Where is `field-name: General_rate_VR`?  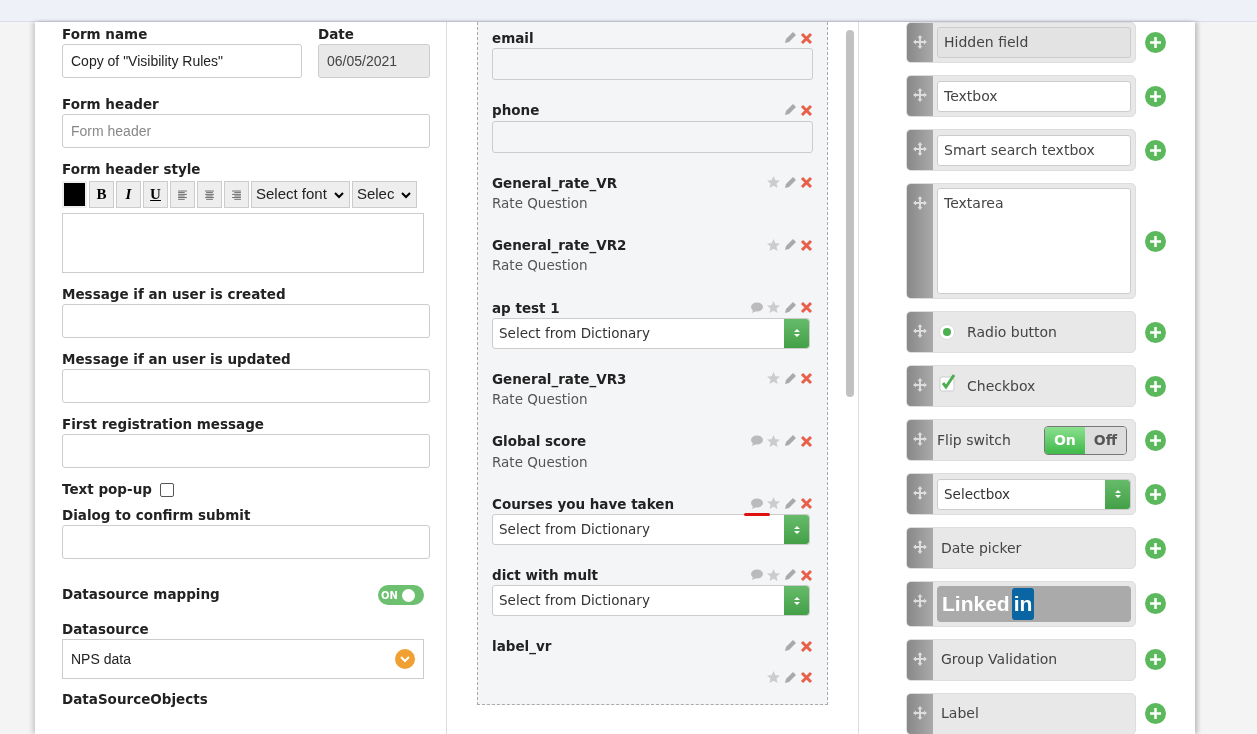 field-name: General_rate_VR is located at coordinates (555, 183).